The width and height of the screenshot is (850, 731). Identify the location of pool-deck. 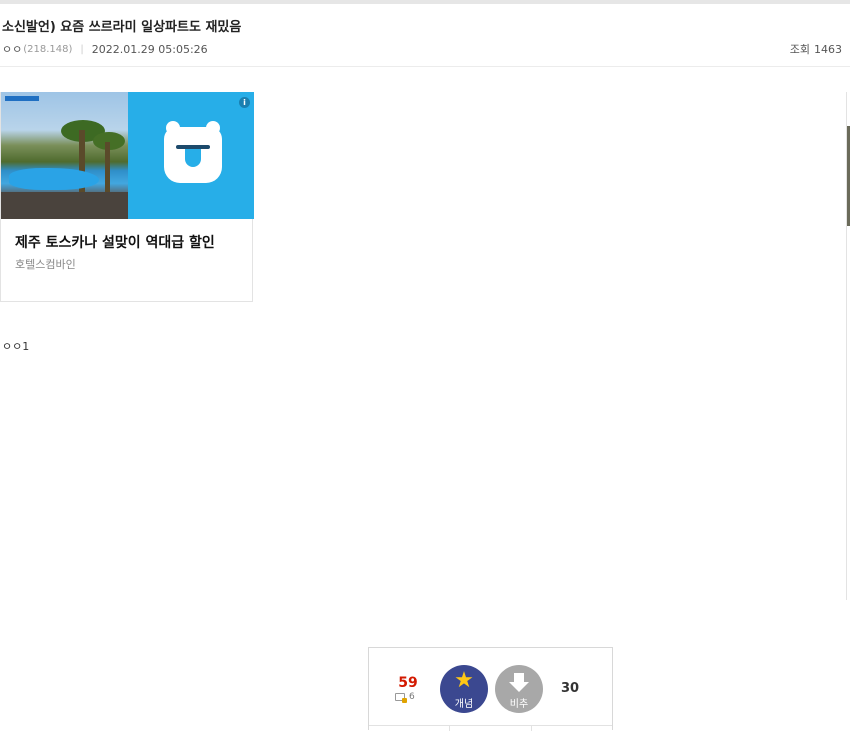
(64, 205).